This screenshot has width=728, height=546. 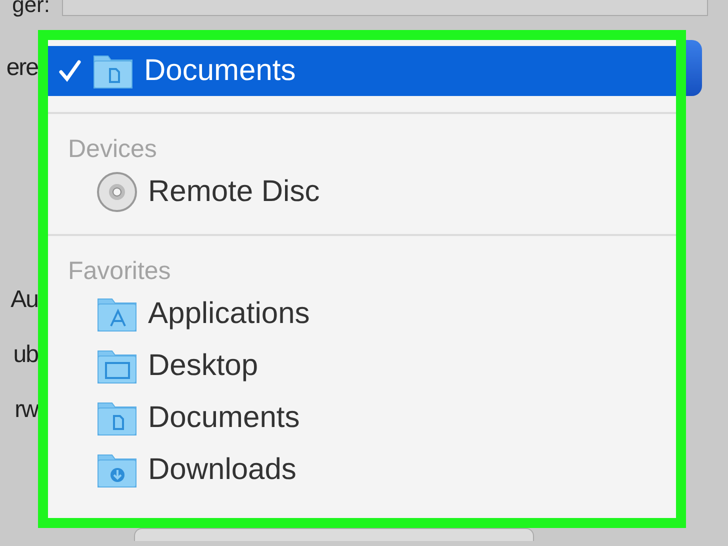 I want to click on form-label: ere, so click(x=22, y=68).